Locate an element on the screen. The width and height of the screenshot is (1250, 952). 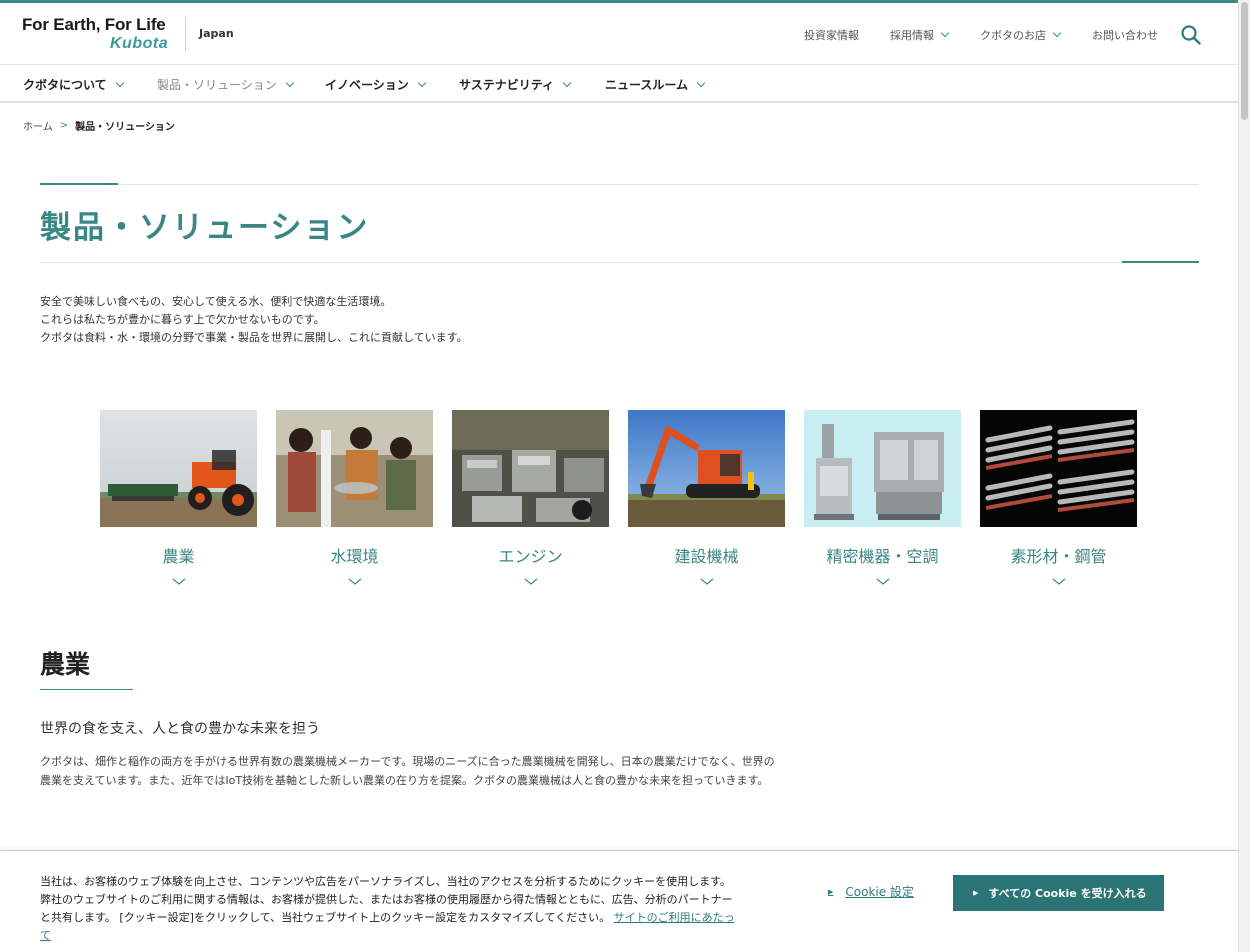
breadcrumb-current: 製品・ソリューション is located at coordinates (125, 127).